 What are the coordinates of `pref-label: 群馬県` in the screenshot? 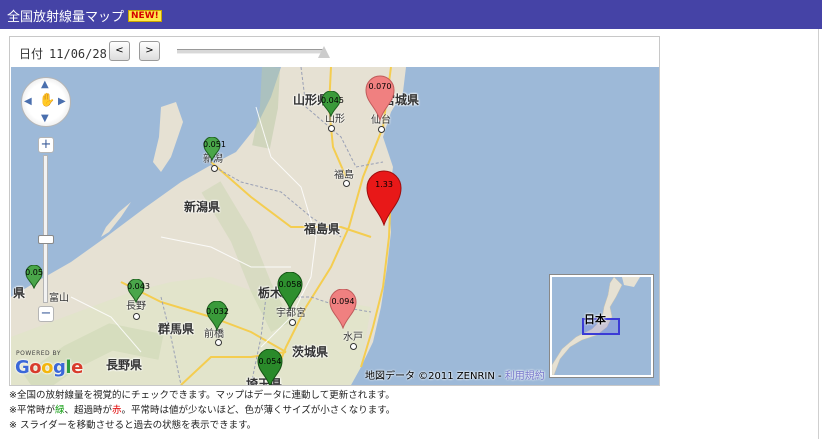 It's located at (176, 329).